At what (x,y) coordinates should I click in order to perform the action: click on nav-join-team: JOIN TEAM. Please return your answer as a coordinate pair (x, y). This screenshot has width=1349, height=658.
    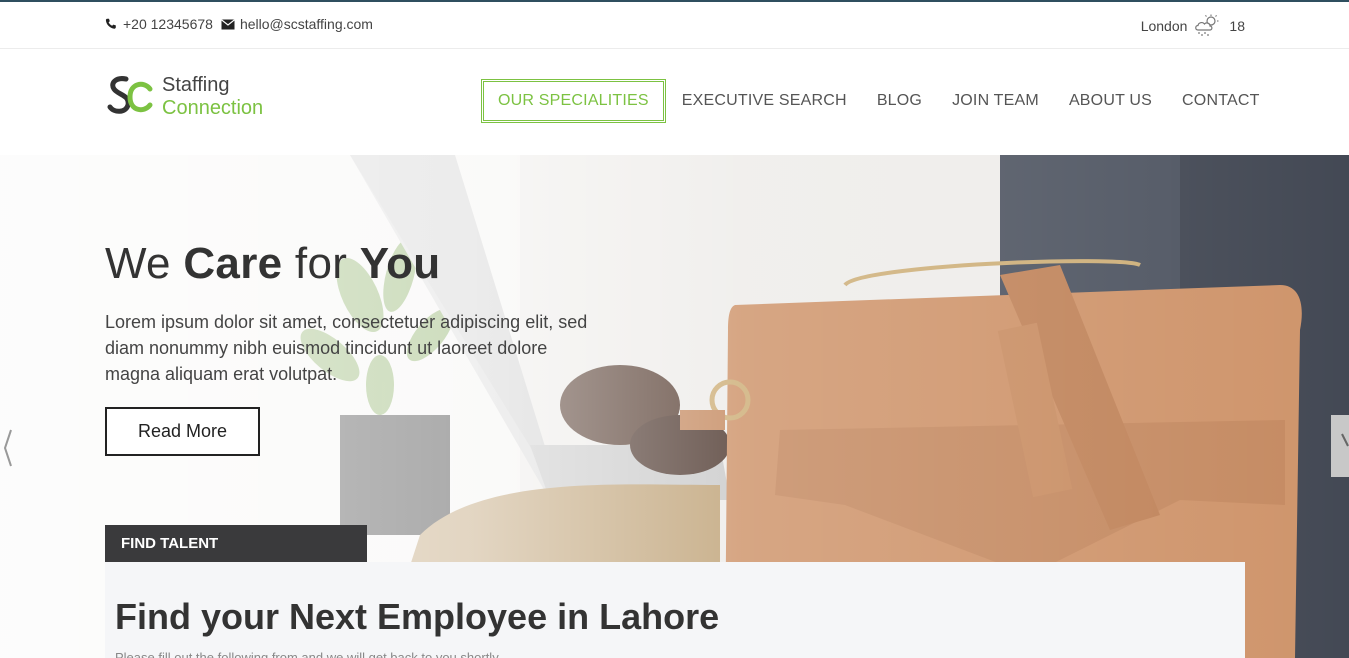
    Looking at the image, I should click on (995, 101).